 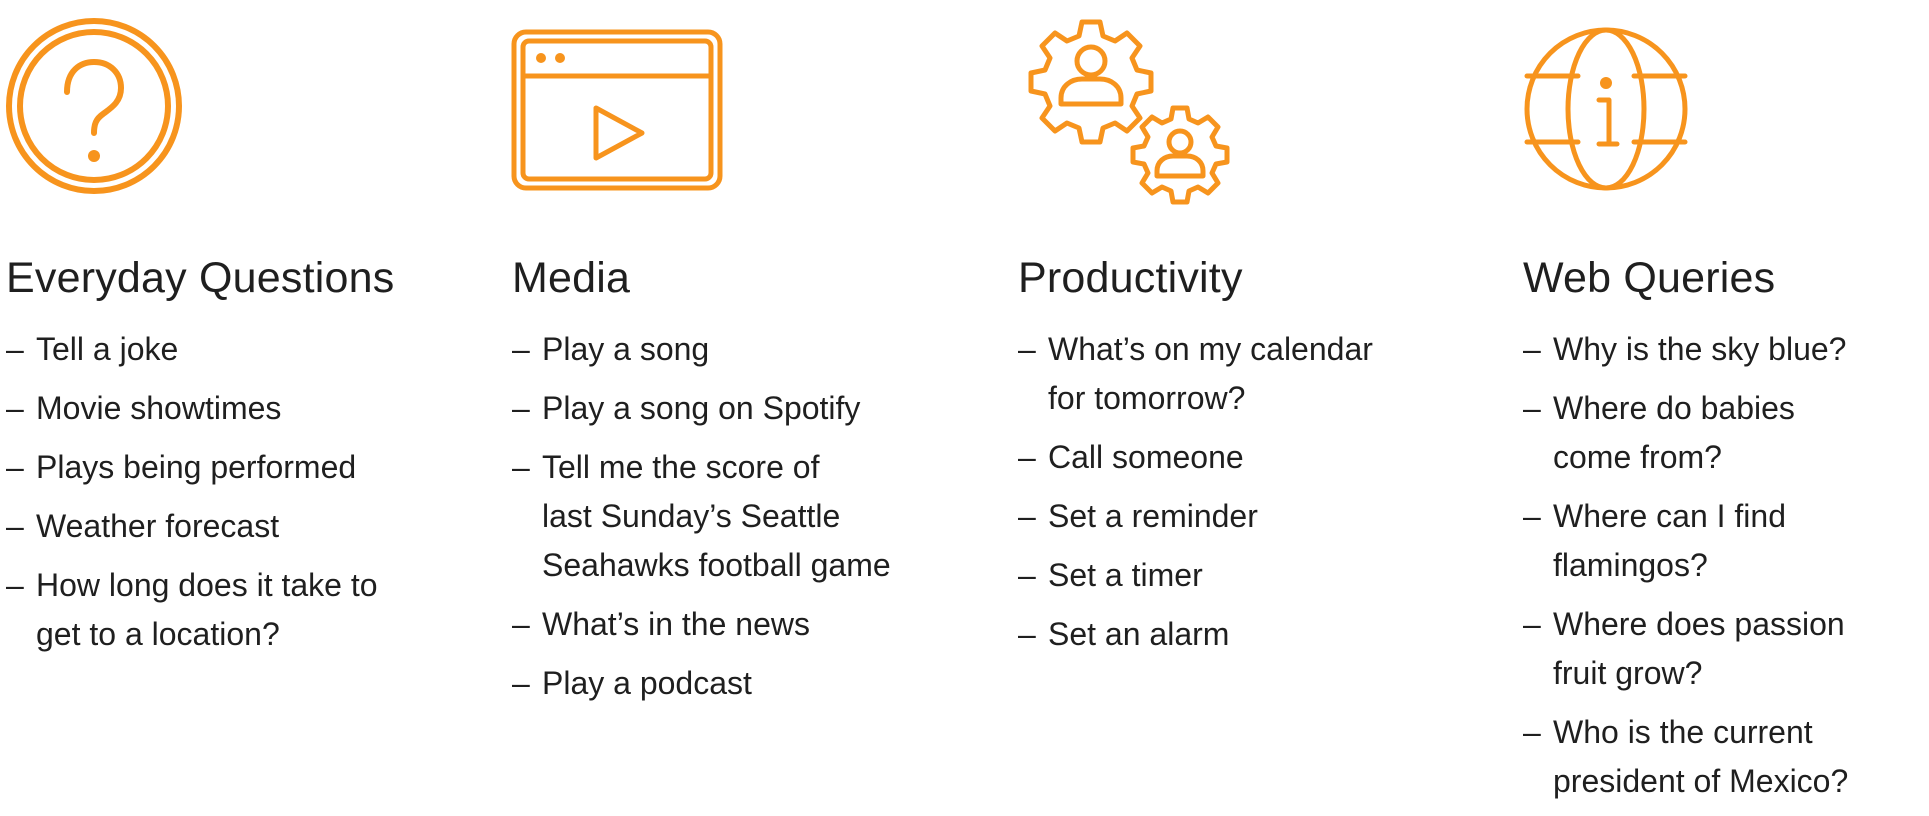 I want to click on query-item: – Why is the sky blue?, so click(x=1685, y=349).